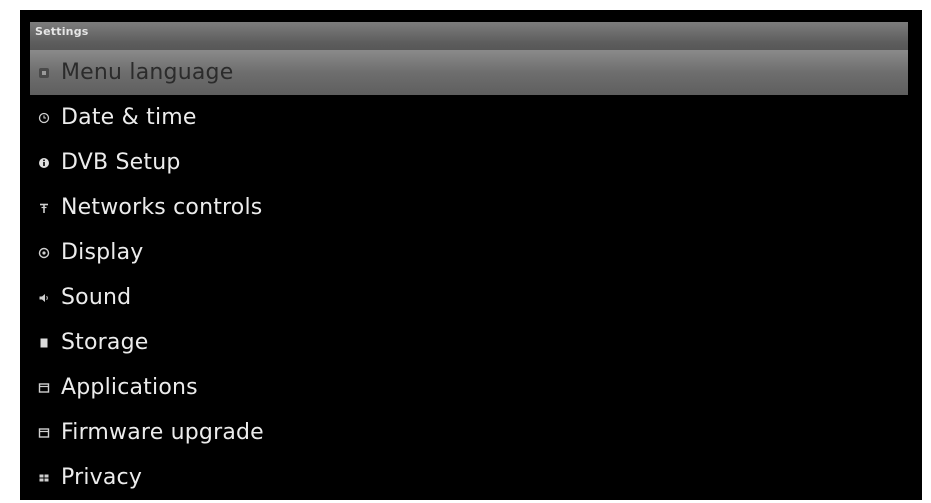 This screenshot has width=931, height=503. Describe the element at coordinates (469, 387) in the screenshot. I see `menu-item-applications: Applications` at that location.